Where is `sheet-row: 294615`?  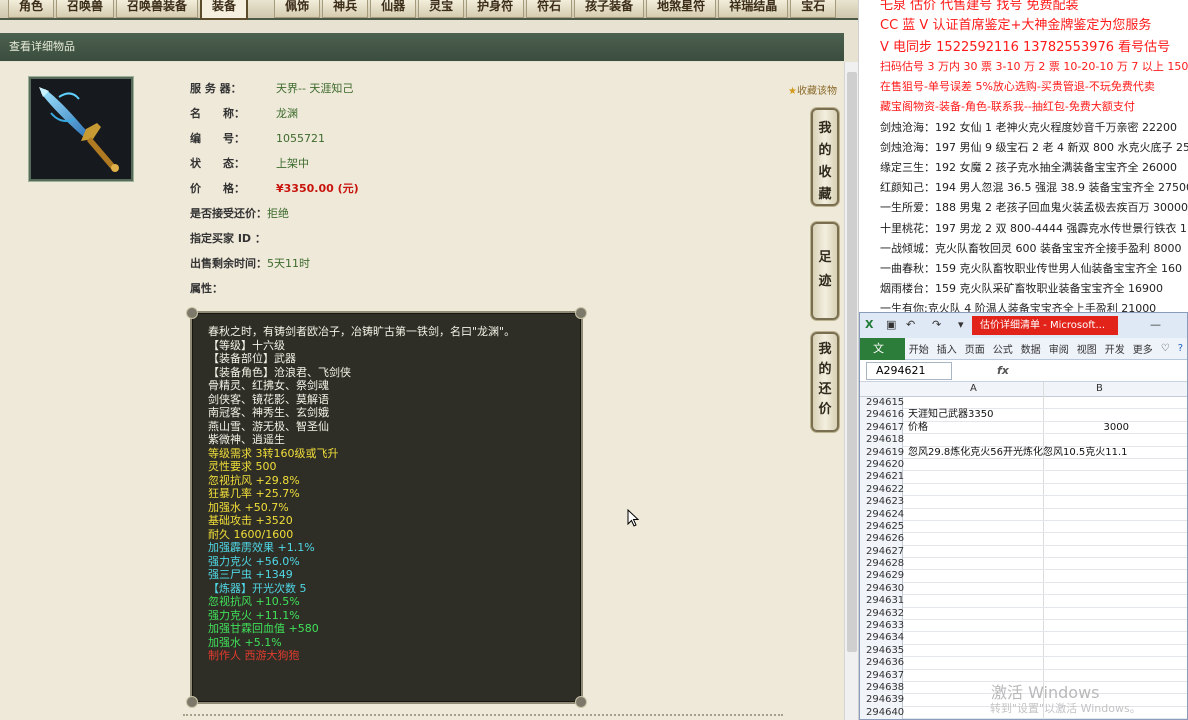
sheet-row: 294615 is located at coordinates (1023, 403).